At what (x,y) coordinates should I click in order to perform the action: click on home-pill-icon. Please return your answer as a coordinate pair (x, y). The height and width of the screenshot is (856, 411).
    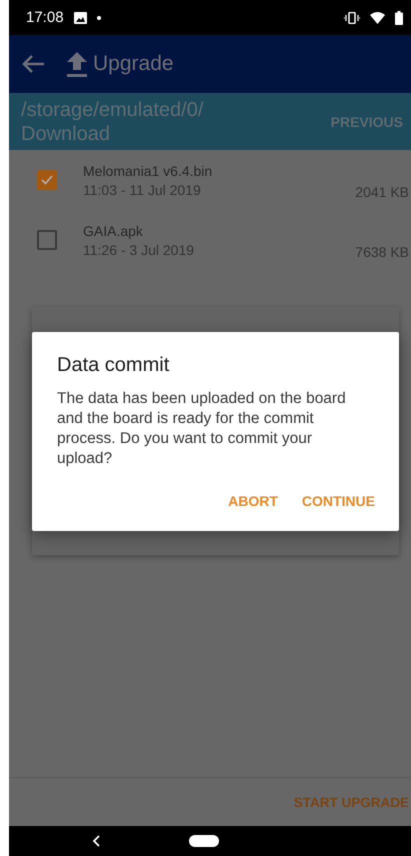
    Looking at the image, I should click on (204, 841).